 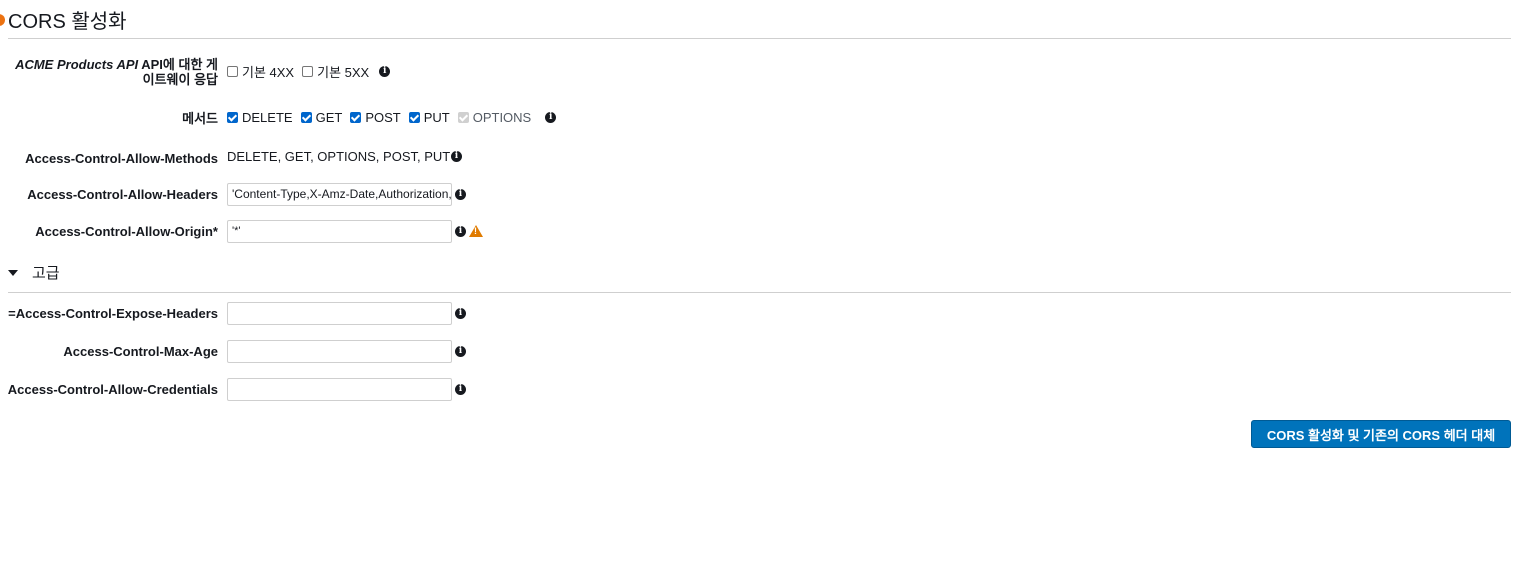 I want to click on warning-icon, so click(x=476, y=231).